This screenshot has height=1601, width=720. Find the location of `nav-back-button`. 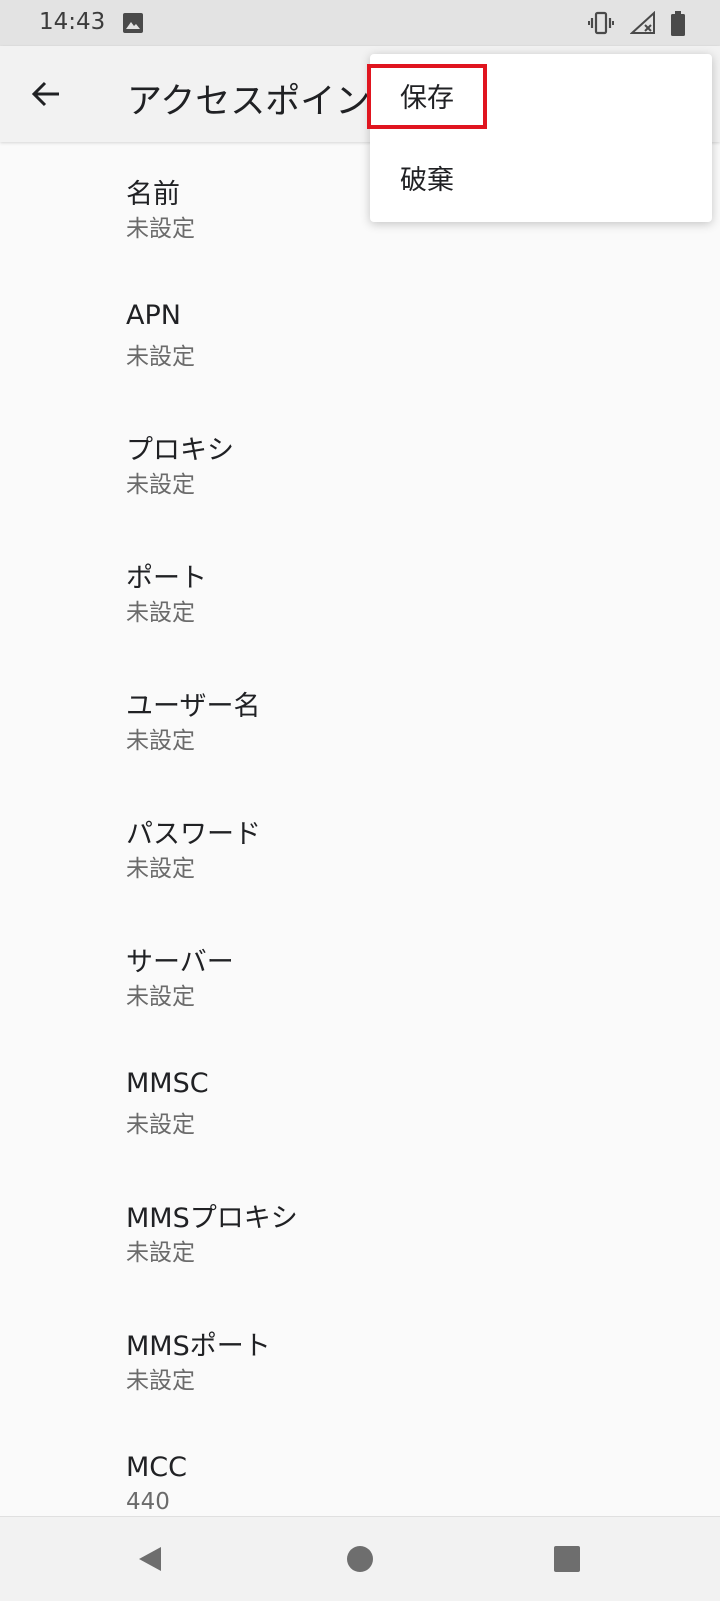

nav-back-button is located at coordinates (150, 1559).